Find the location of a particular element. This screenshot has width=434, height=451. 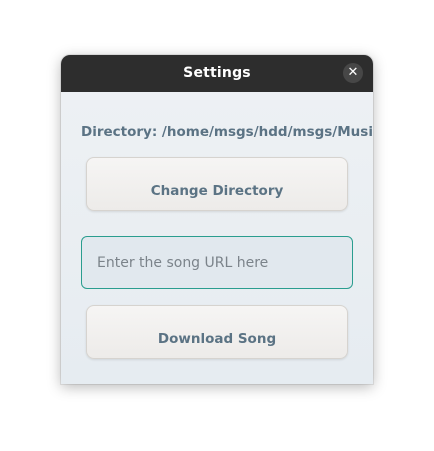

change-directory-label: Change Directory is located at coordinates (217, 191).